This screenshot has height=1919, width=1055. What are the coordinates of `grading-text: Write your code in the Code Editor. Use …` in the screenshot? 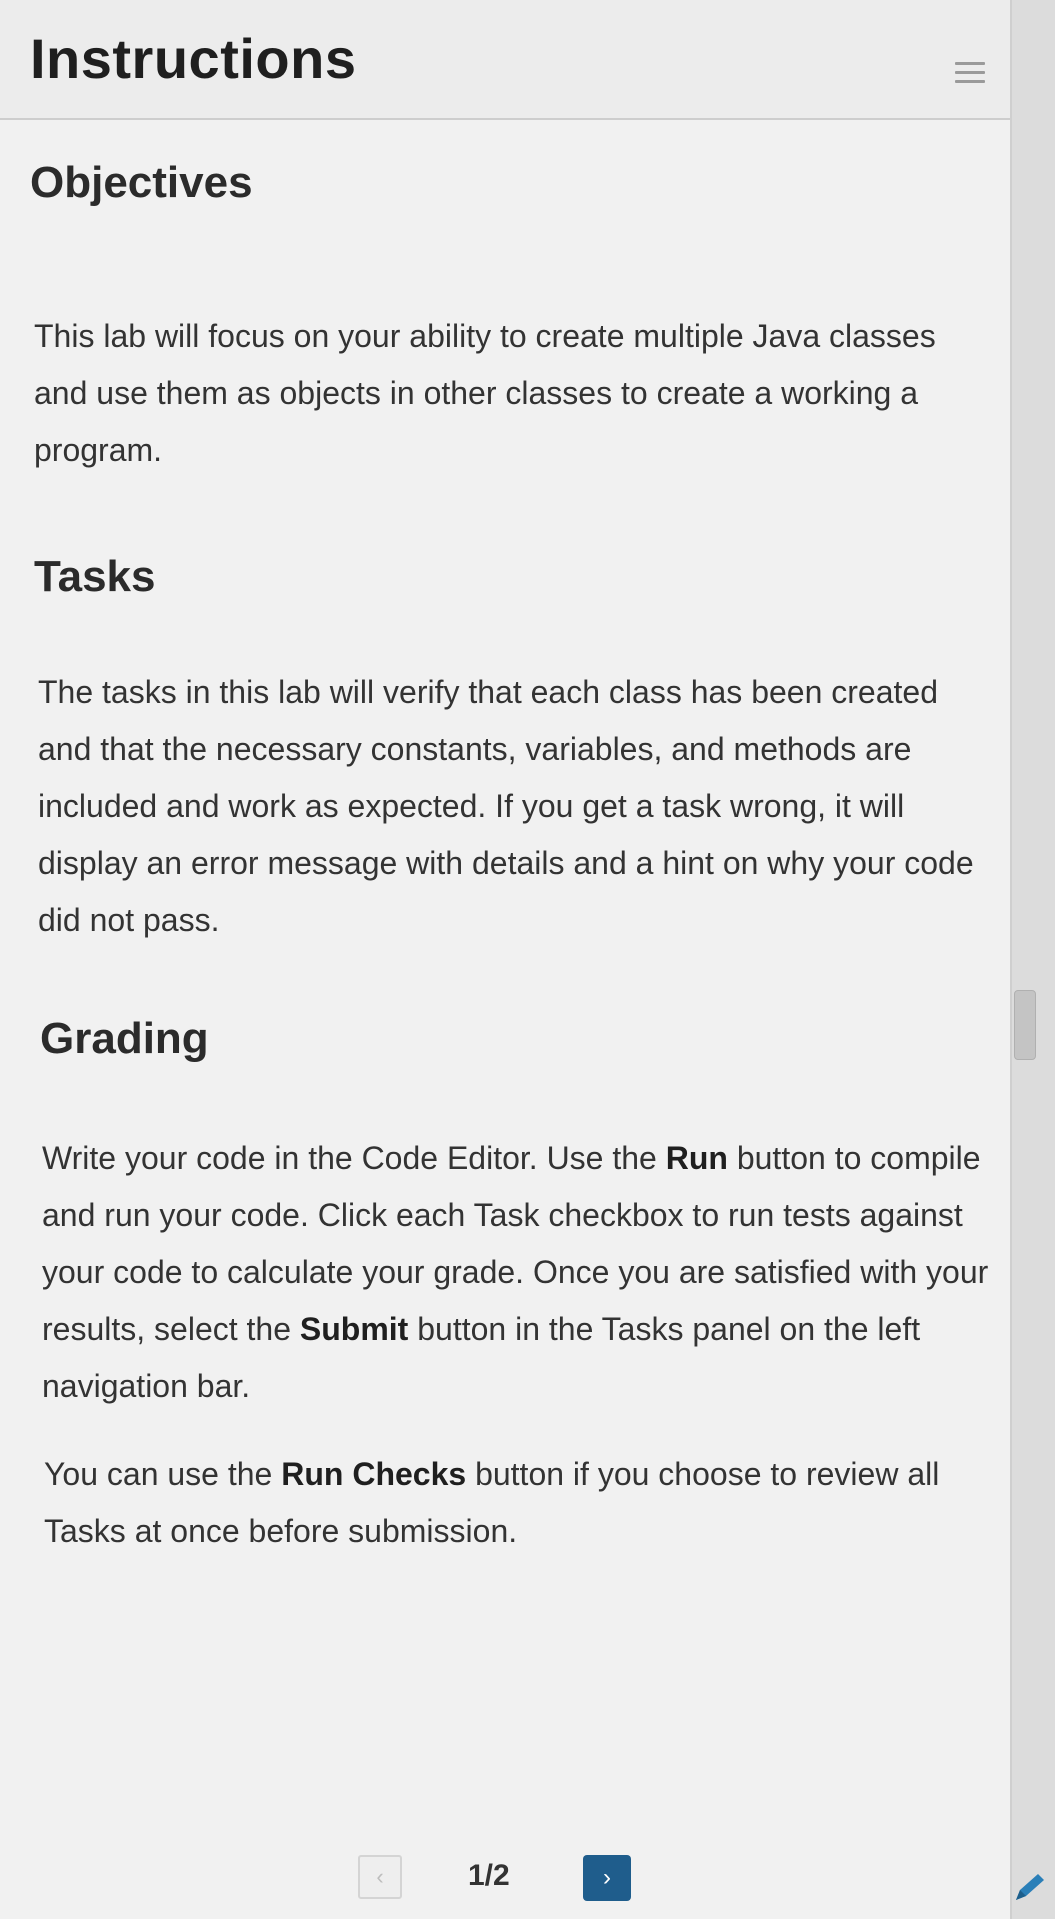 It's located at (515, 1272).